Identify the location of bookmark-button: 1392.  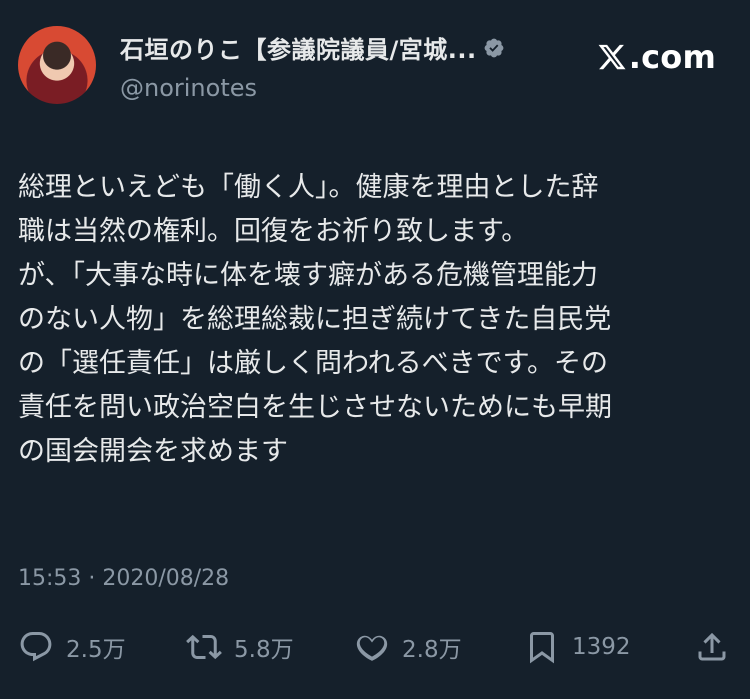
(577, 647).